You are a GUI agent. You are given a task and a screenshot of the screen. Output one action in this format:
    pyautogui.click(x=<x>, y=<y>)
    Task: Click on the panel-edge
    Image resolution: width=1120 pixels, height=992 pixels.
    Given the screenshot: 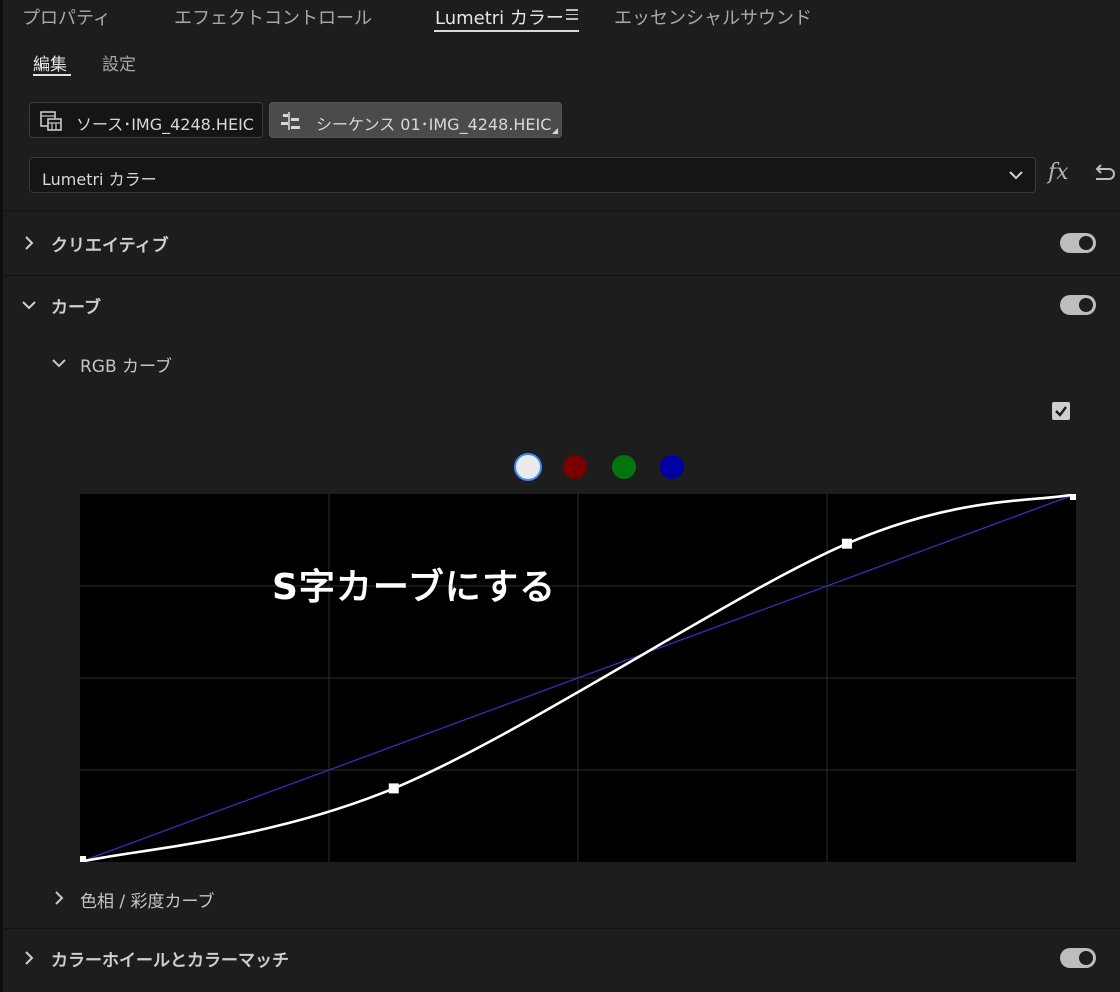 What is the action you would take?
    pyautogui.click(x=1, y=496)
    